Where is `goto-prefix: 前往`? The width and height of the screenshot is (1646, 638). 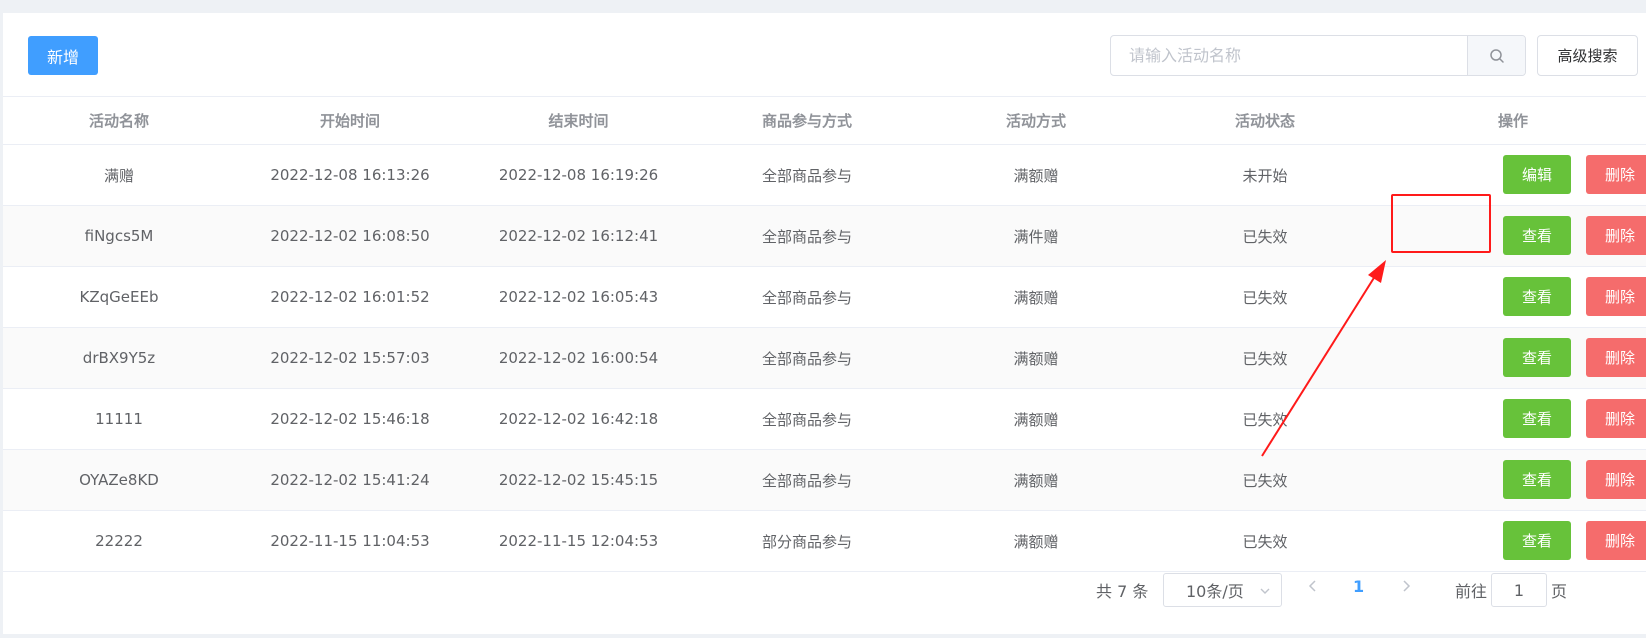 goto-prefix: 前往 is located at coordinates (1471, 591).